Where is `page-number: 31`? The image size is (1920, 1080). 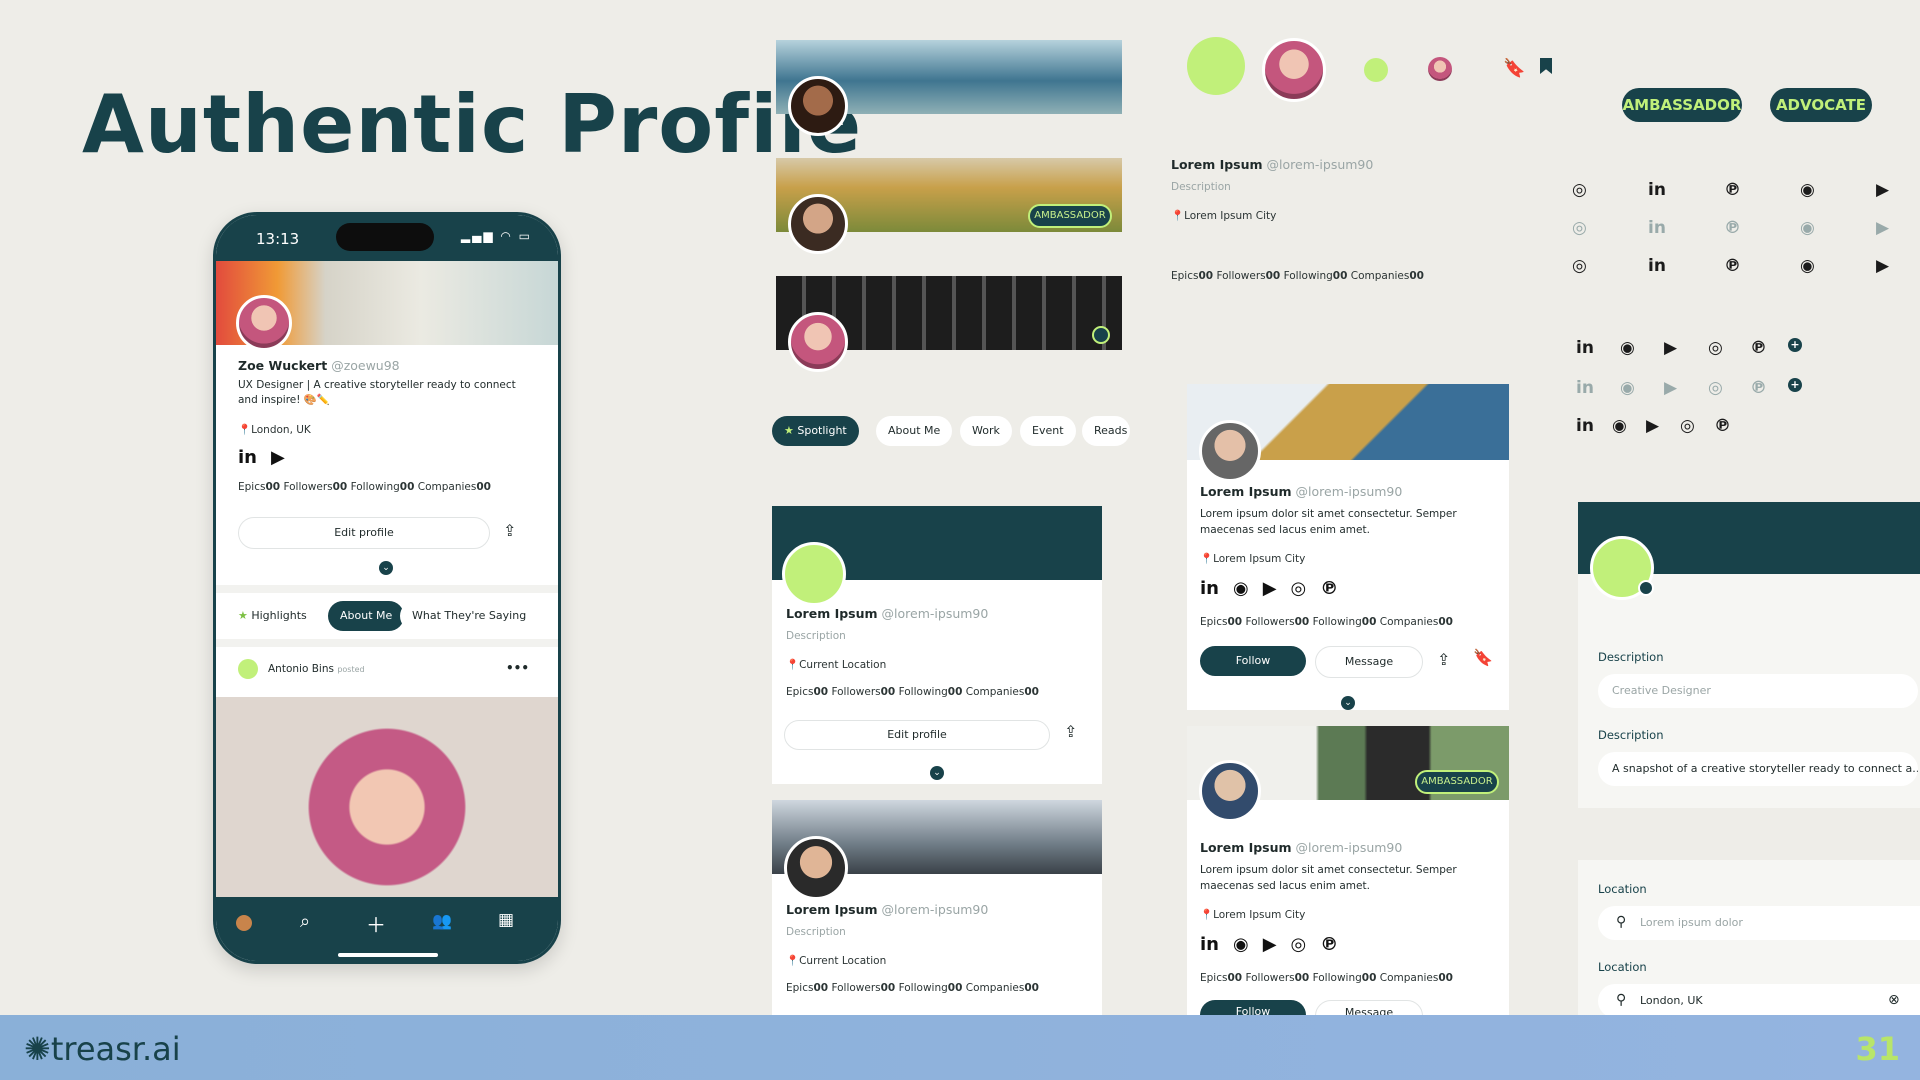 page-number: 31 is located at coordinates (1877, 1049).